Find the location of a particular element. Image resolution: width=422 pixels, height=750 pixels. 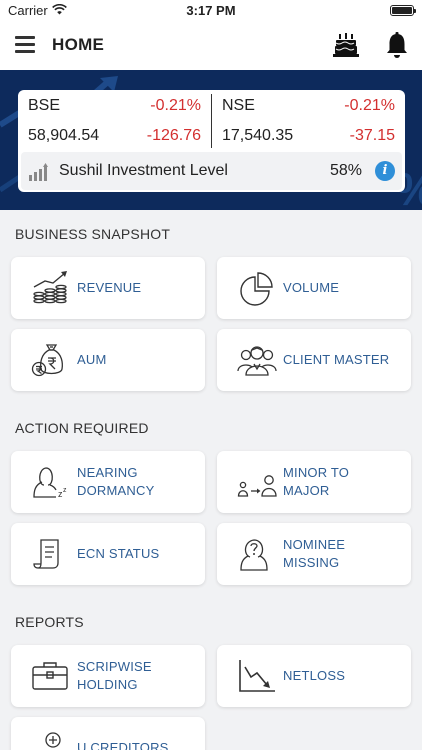

bell-icon is located at coordinates (397, 45).